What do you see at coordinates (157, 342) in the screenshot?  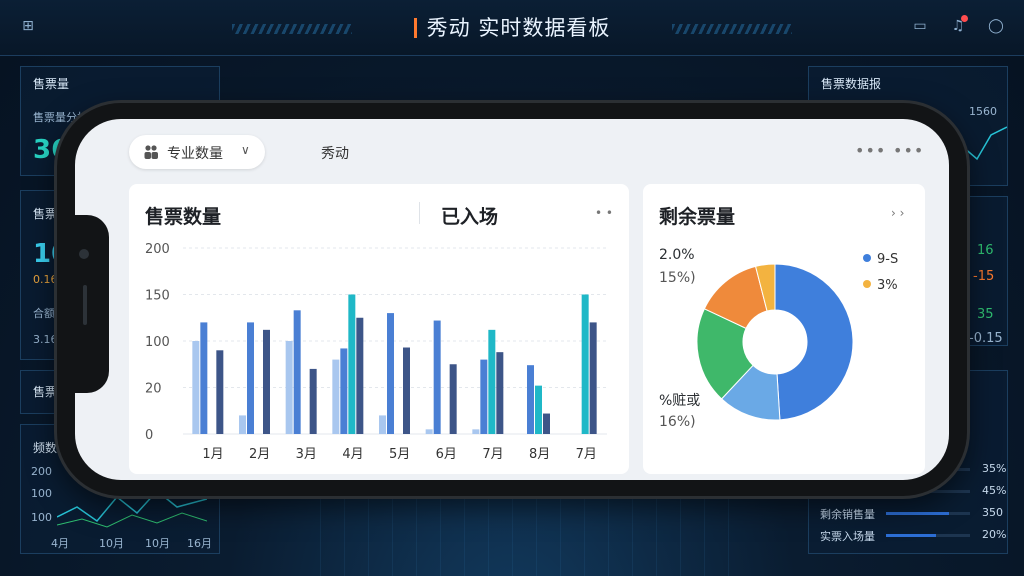 I see `y-tick-label: 100` at bounding box center [157, 342].